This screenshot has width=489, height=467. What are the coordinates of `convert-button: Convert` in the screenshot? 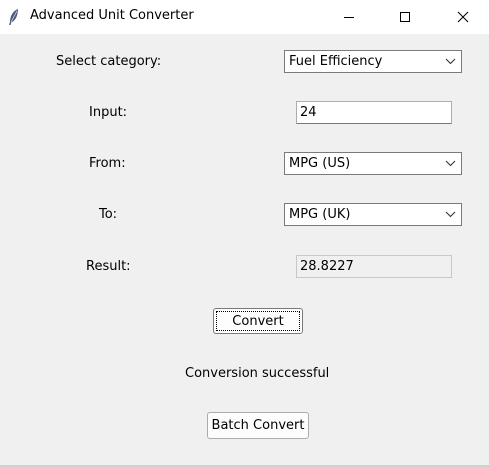 It's located at (258, 321).